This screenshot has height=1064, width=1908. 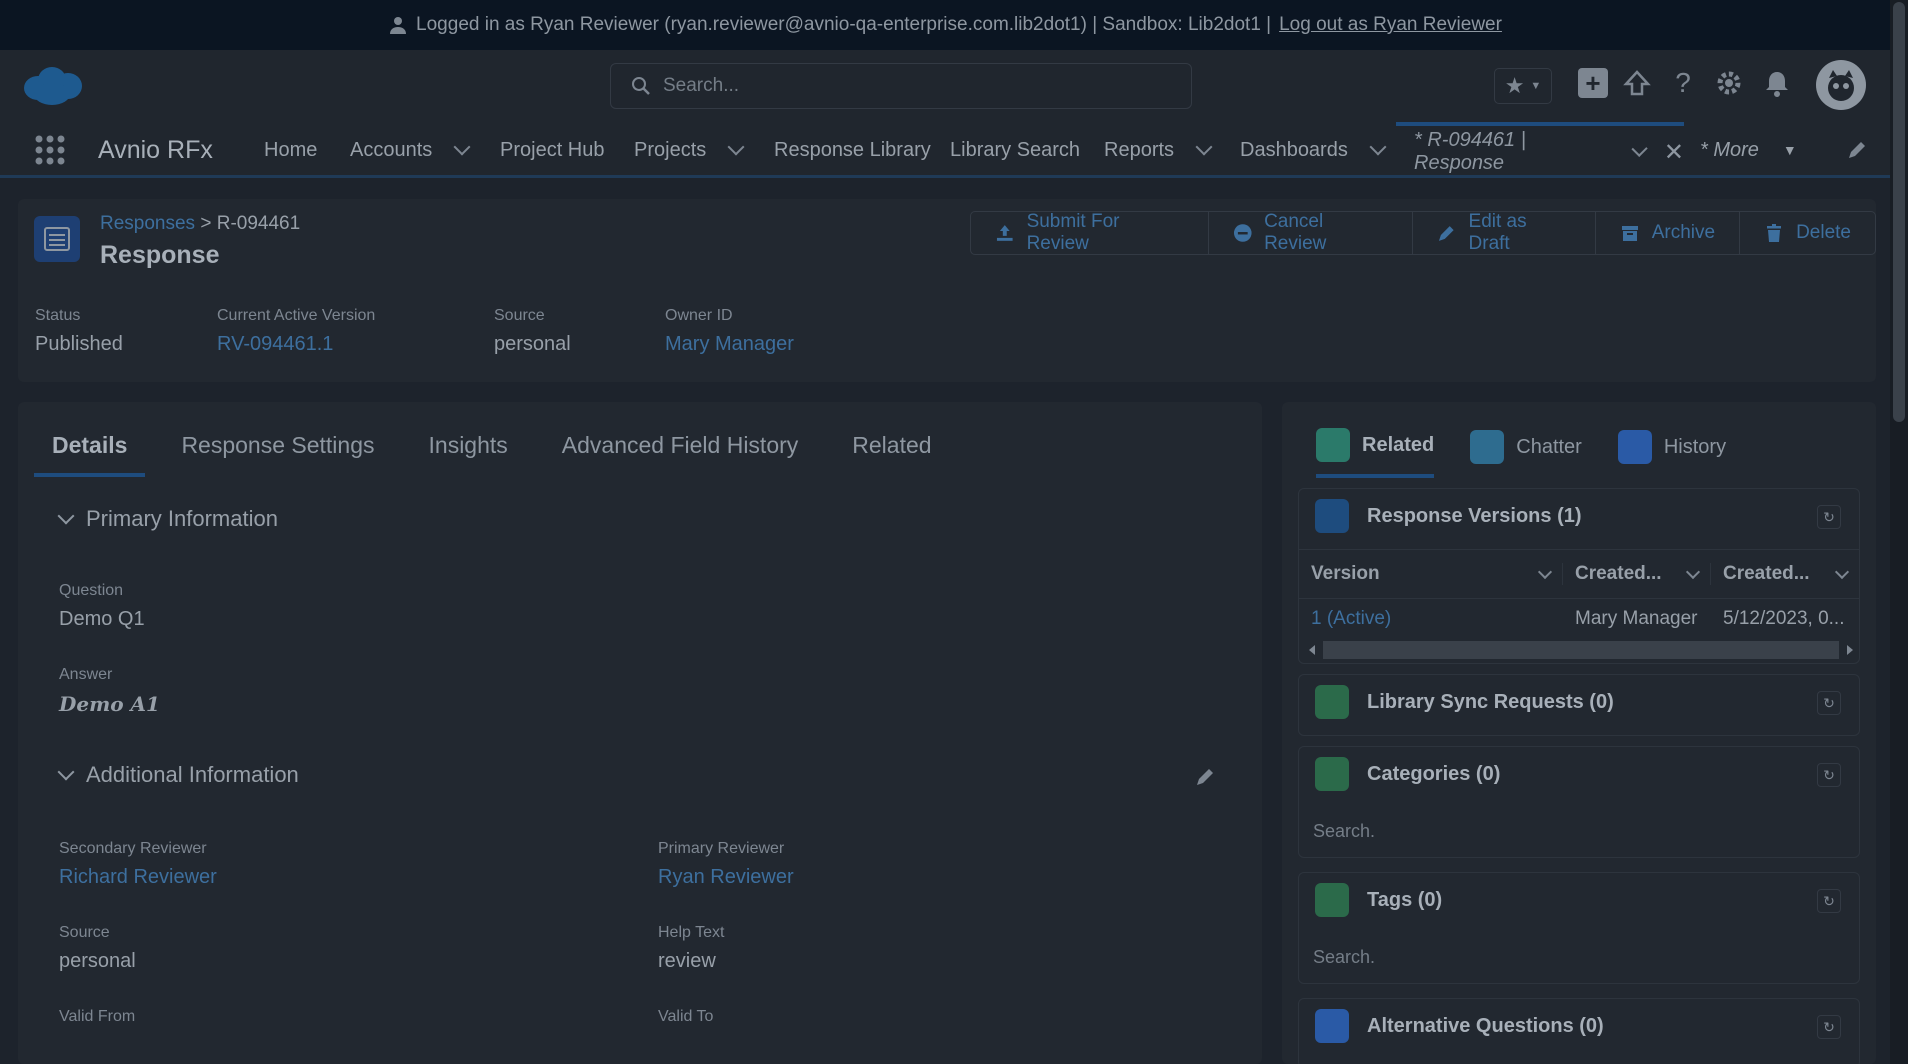 I want to click on nav-label: Library Search, so click(x=1015, y=149).